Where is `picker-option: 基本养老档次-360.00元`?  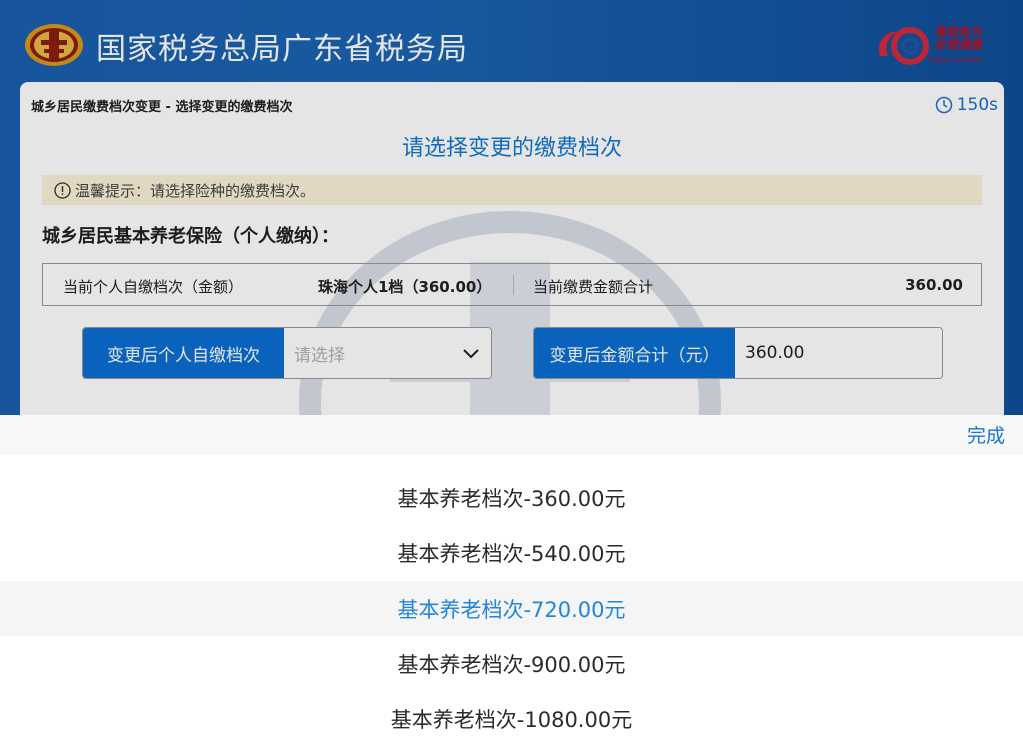 picker-option: 基本养老档次-360.00元 is located at coordinates (511, 497).